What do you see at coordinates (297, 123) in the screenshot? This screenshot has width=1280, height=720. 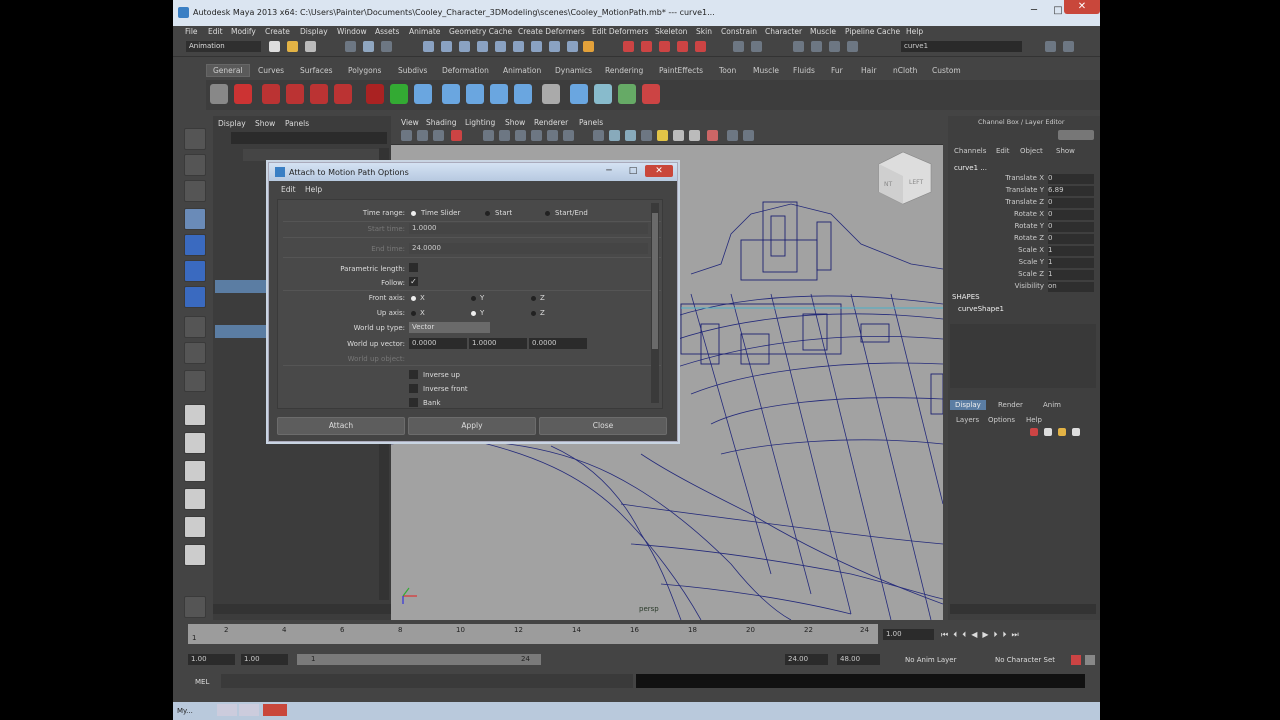 I see `outliner-menu-panels: Panels` at bounding box center [297, 123].